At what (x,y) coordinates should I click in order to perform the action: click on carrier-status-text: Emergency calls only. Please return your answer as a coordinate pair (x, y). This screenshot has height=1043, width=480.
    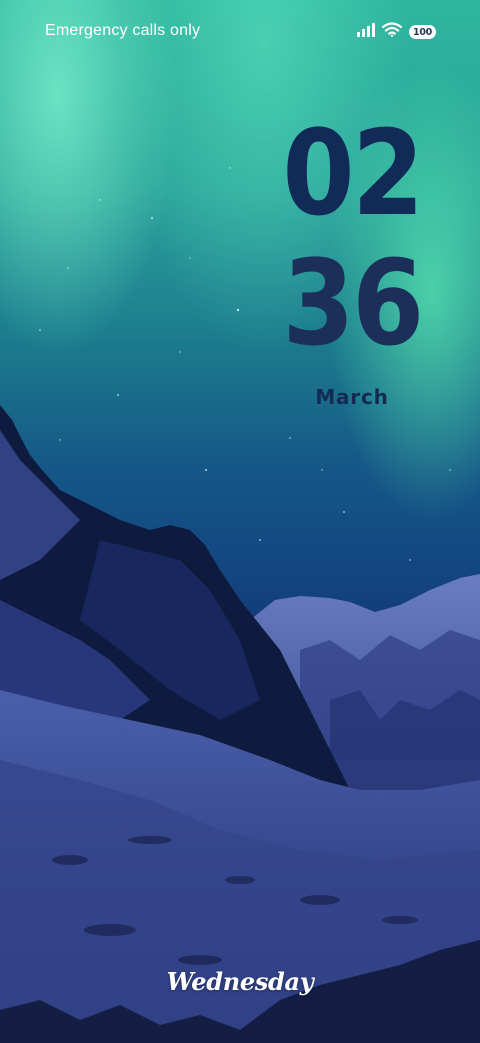
    Looking at the image, I should click on (123, 30).